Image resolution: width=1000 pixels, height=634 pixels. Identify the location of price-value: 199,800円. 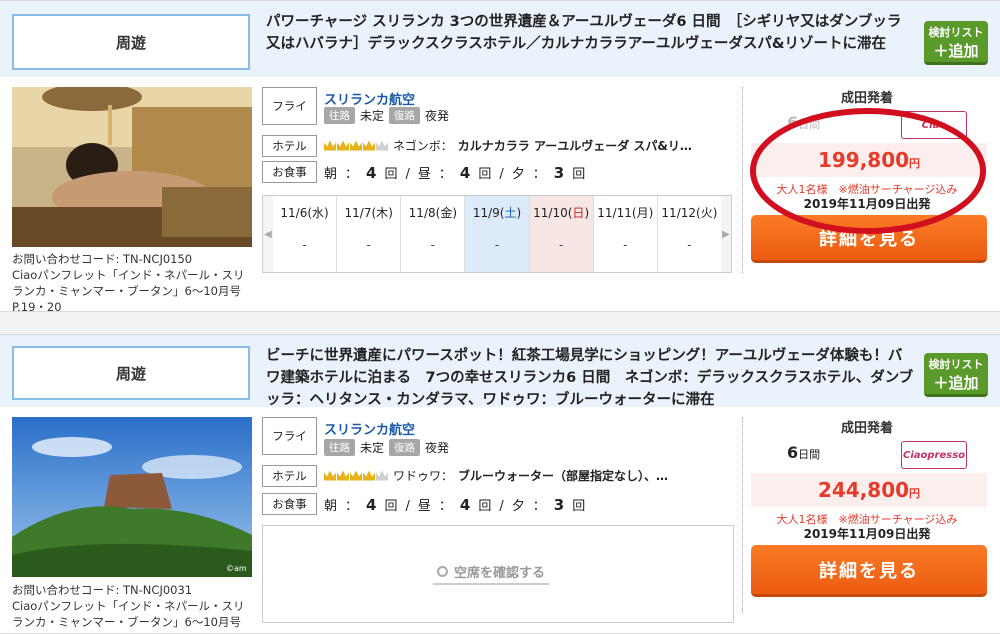
(869, 160).